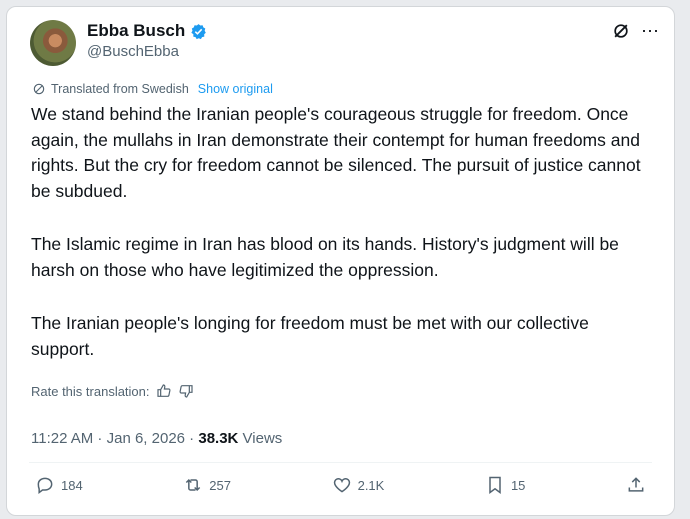 This screenshot has width=690, height=519. I want to click on action-bar: 184 257 2.1K 15, so click(340, 485).